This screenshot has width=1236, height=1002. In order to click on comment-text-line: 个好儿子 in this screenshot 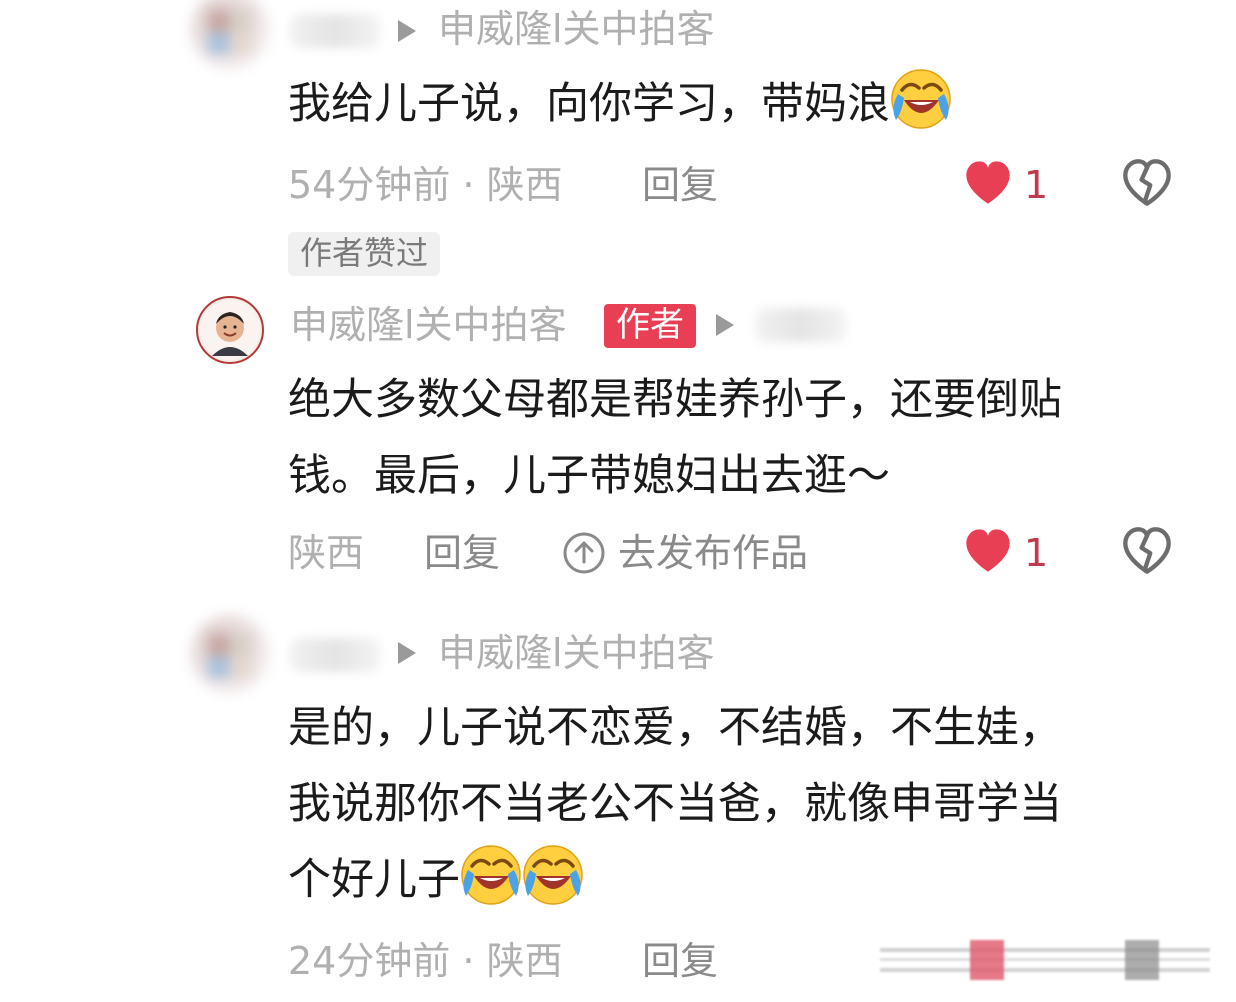, I will do `click(436, 880)`.